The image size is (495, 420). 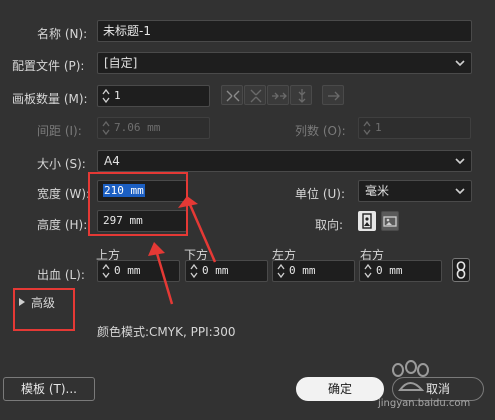 I want to click on annotation-arrows, so click(x=182, y=250).